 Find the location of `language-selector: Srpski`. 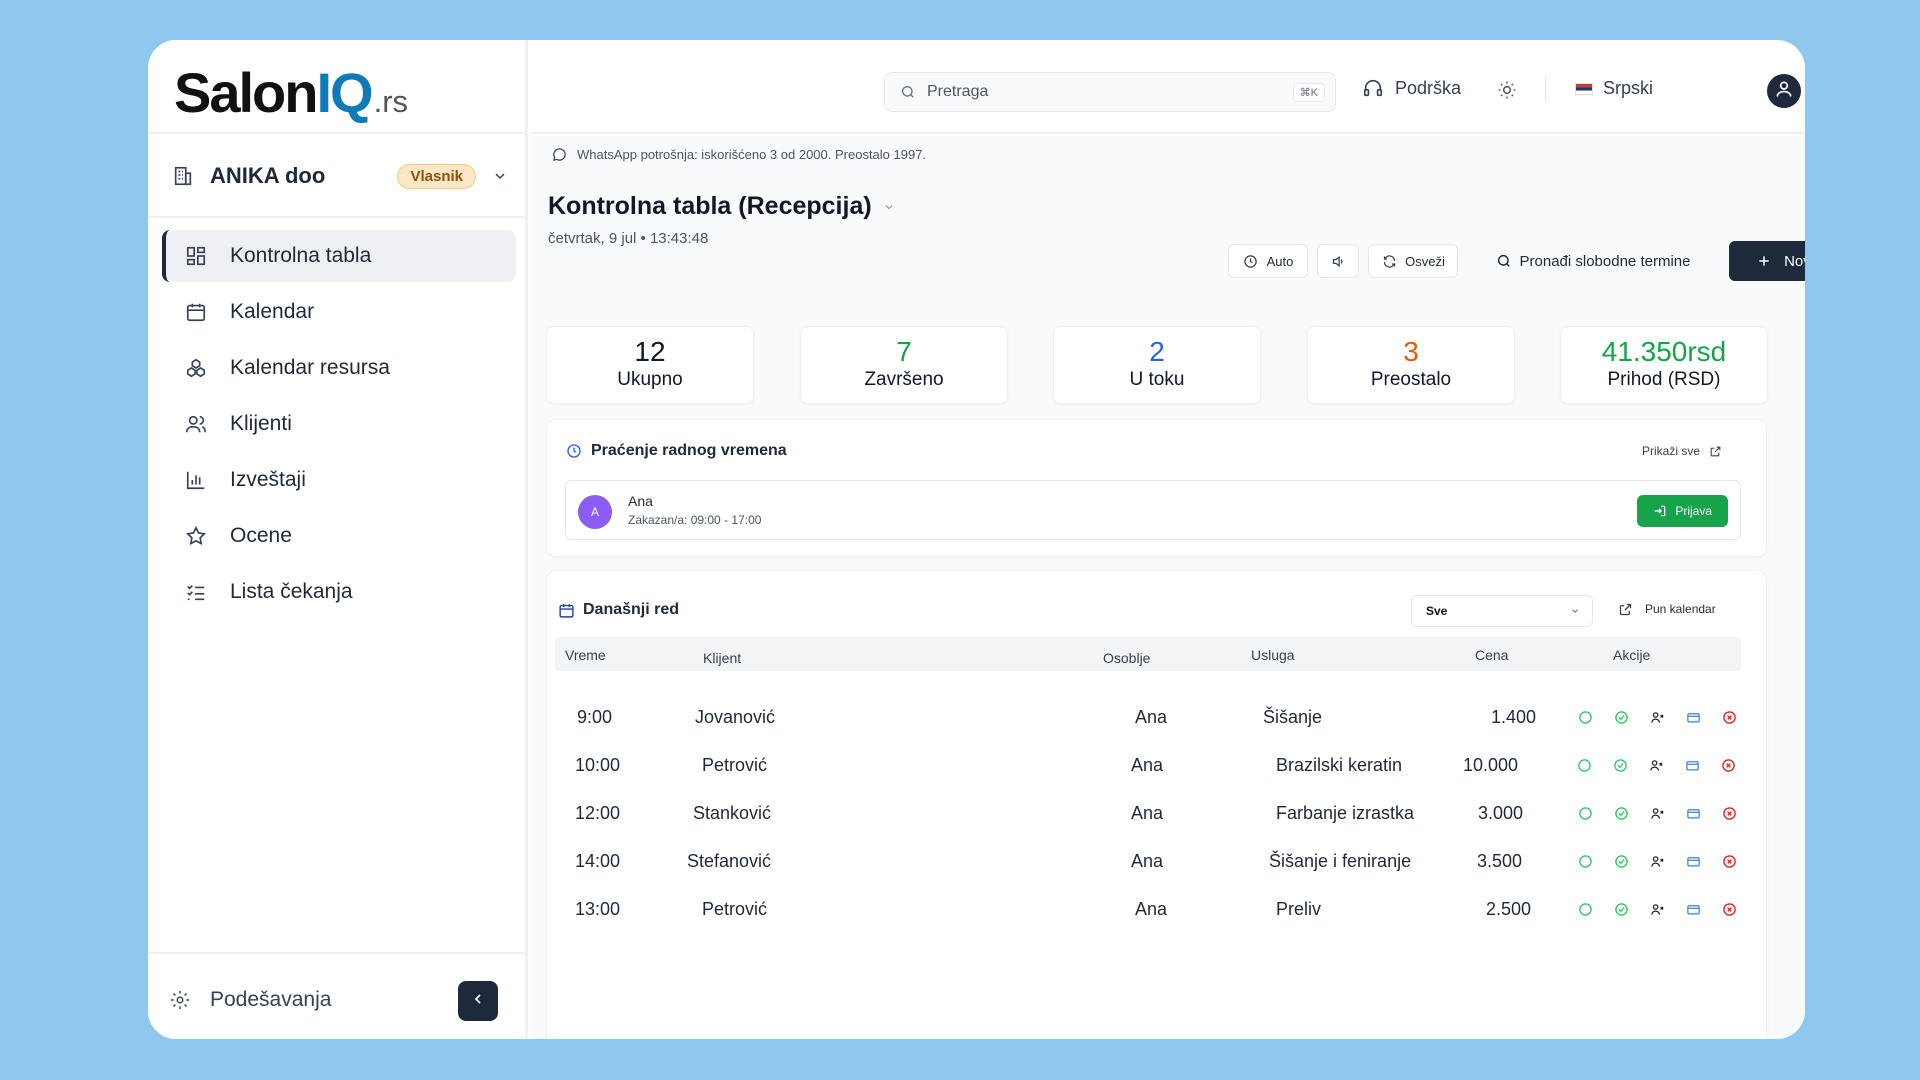

language-selector: Srpski is located at coordinates (1614, 88).